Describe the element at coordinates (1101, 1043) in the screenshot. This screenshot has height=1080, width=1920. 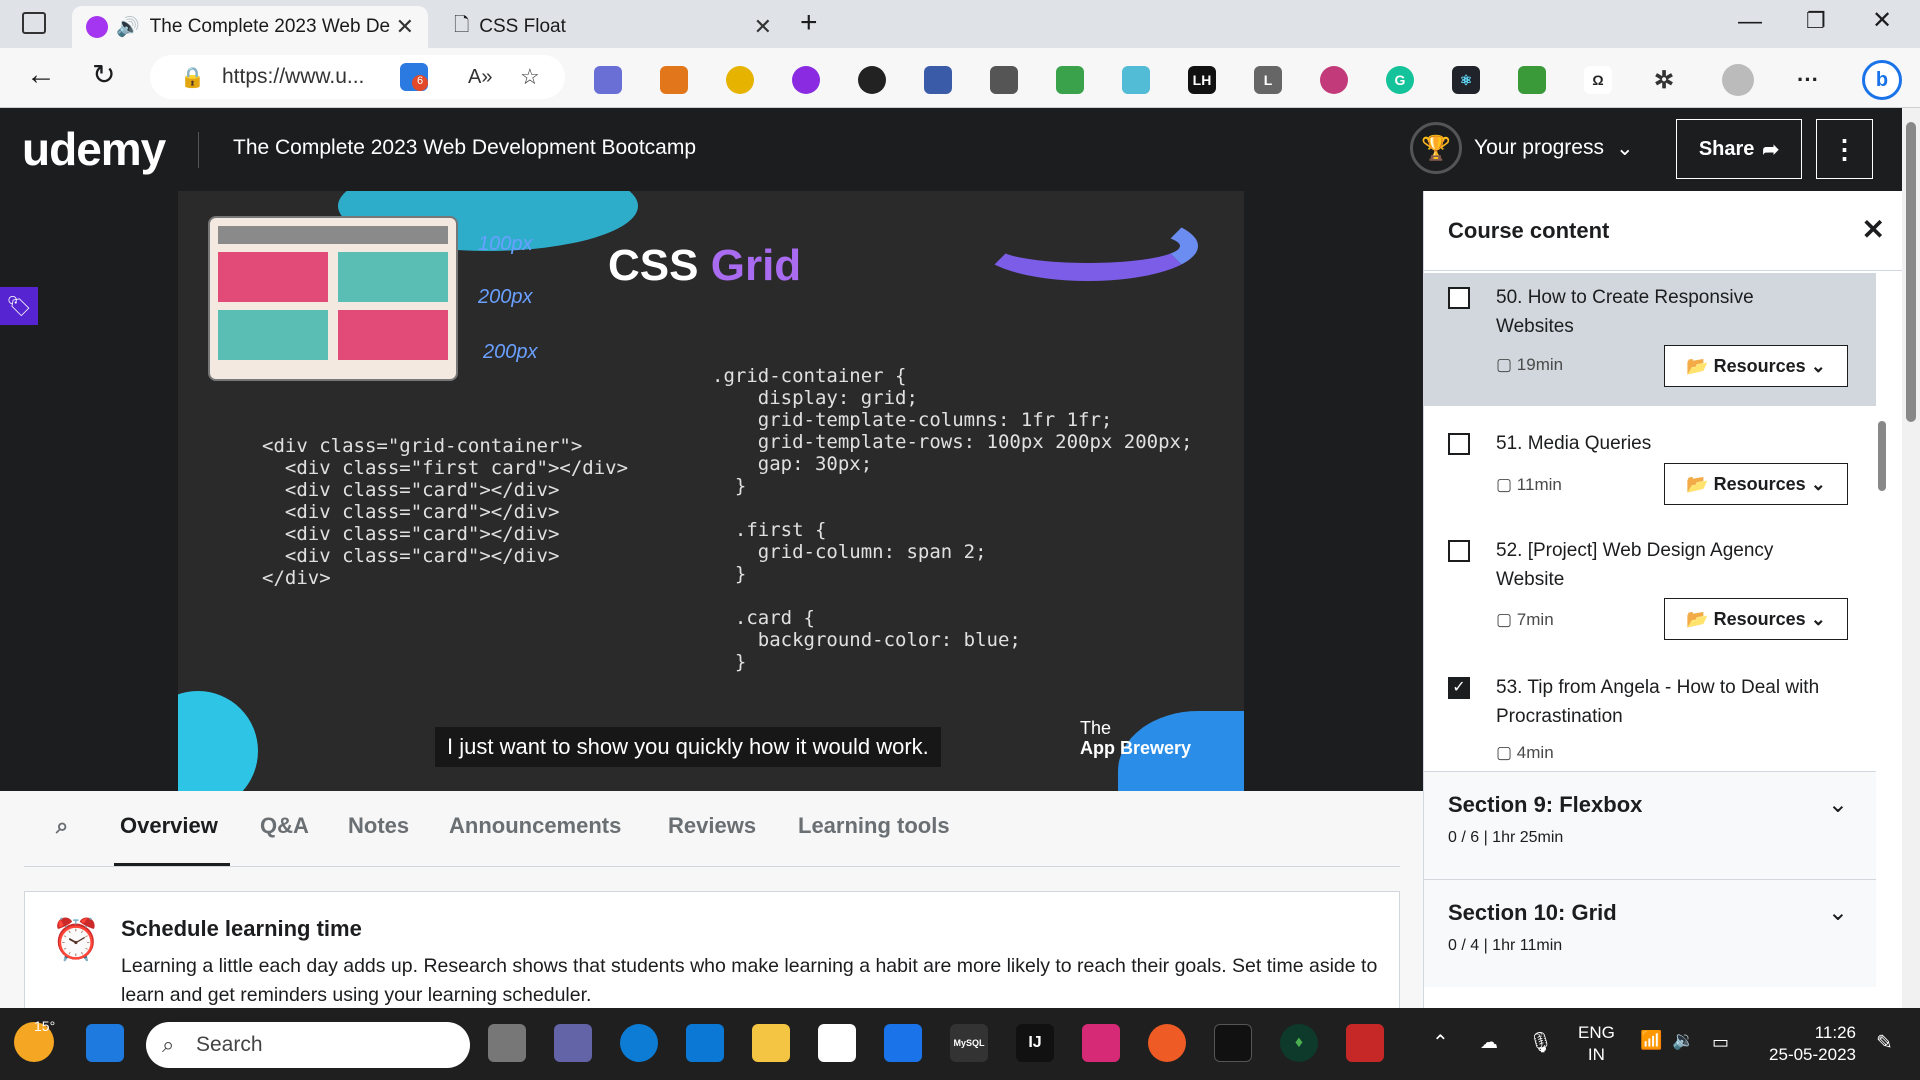
I see `instagram-icon` at that location.